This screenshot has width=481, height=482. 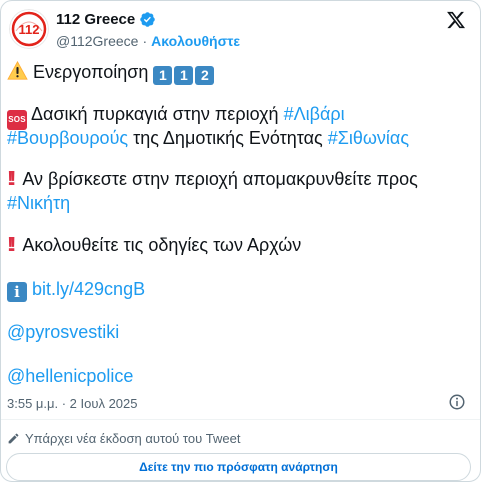 What do you see at coordinates (457, 402) in the screenshot?
I see `info-circle-icon` at bounding box center [457, 402].